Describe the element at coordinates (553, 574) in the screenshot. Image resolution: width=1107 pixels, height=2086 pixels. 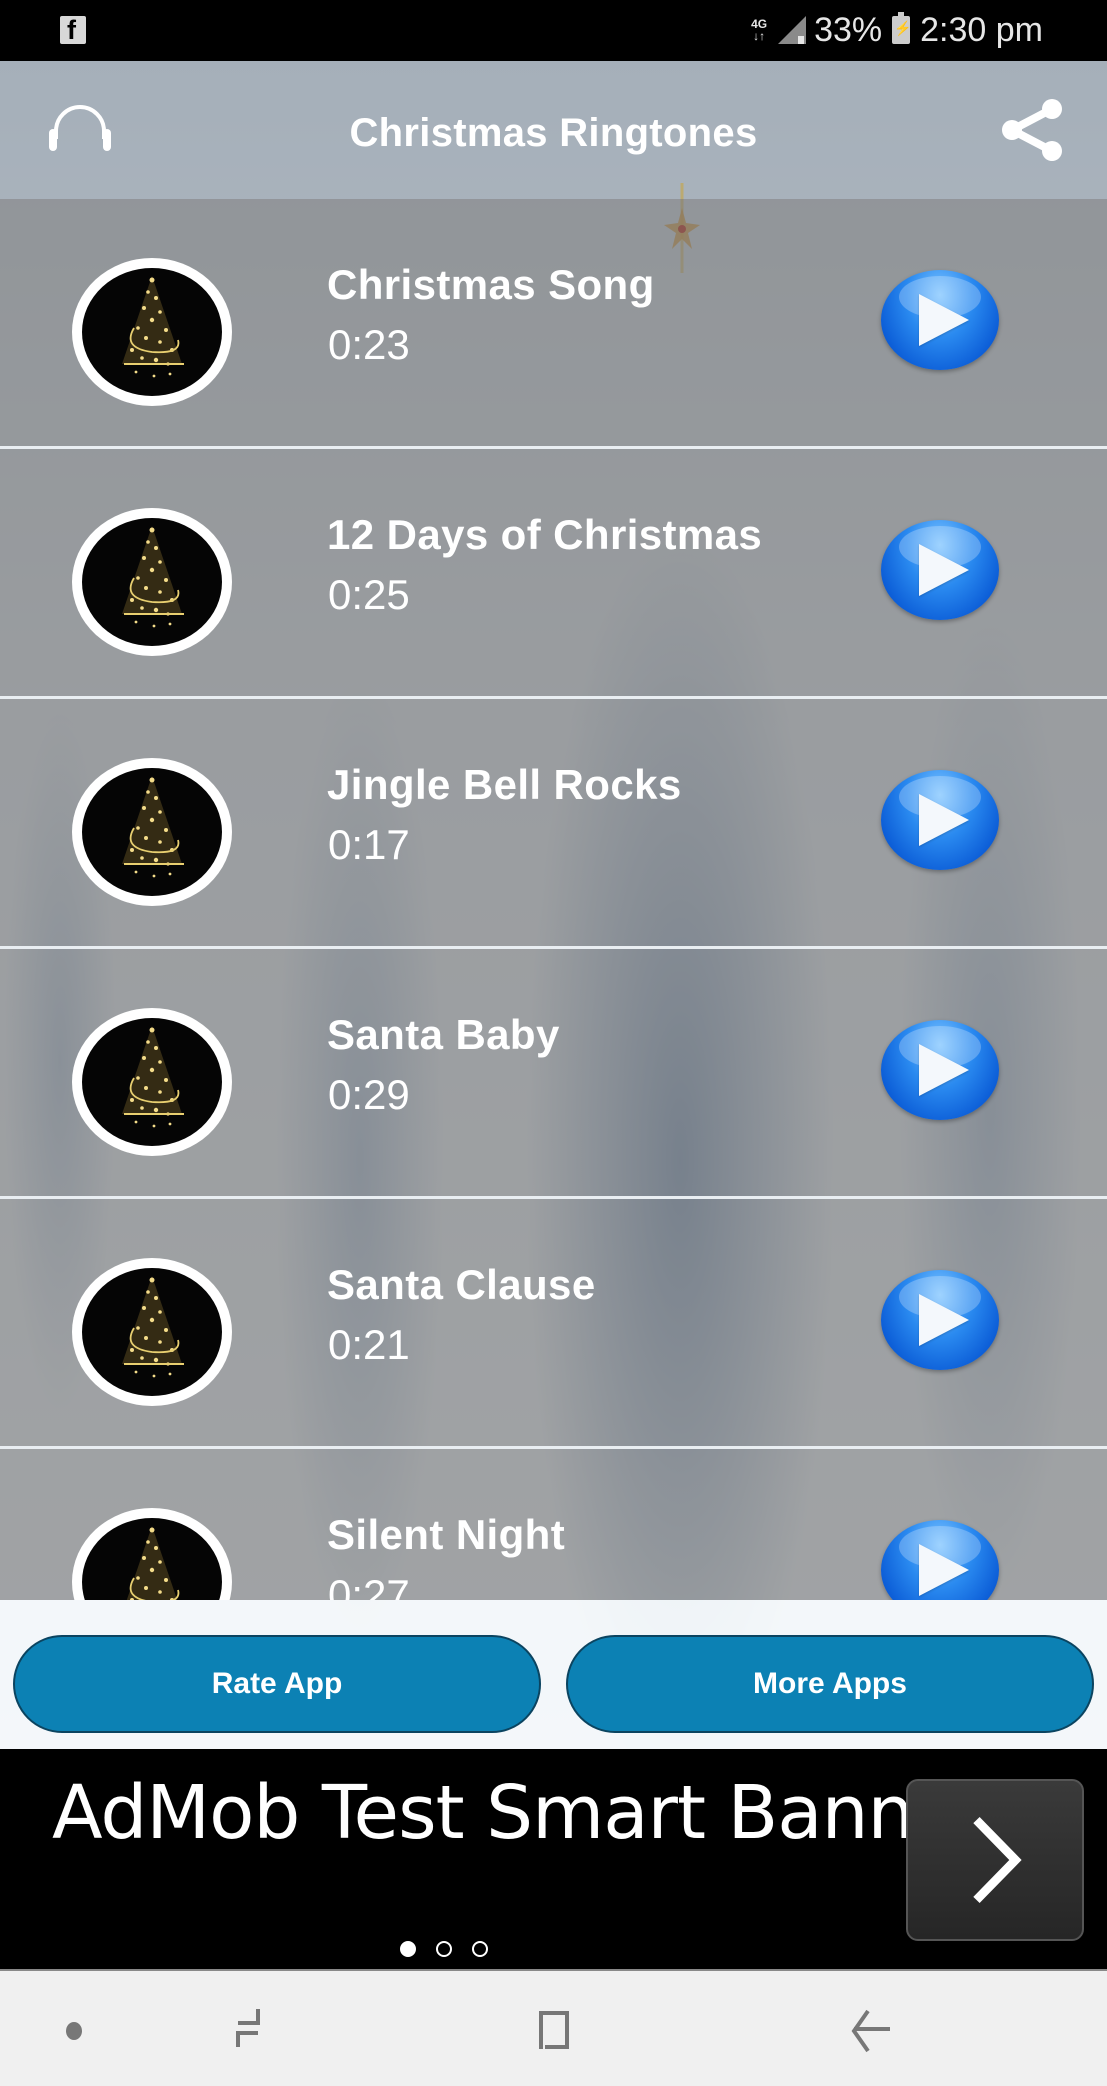
I see `ringtone-row: 12 Days of Christmas 0:25` at that location.